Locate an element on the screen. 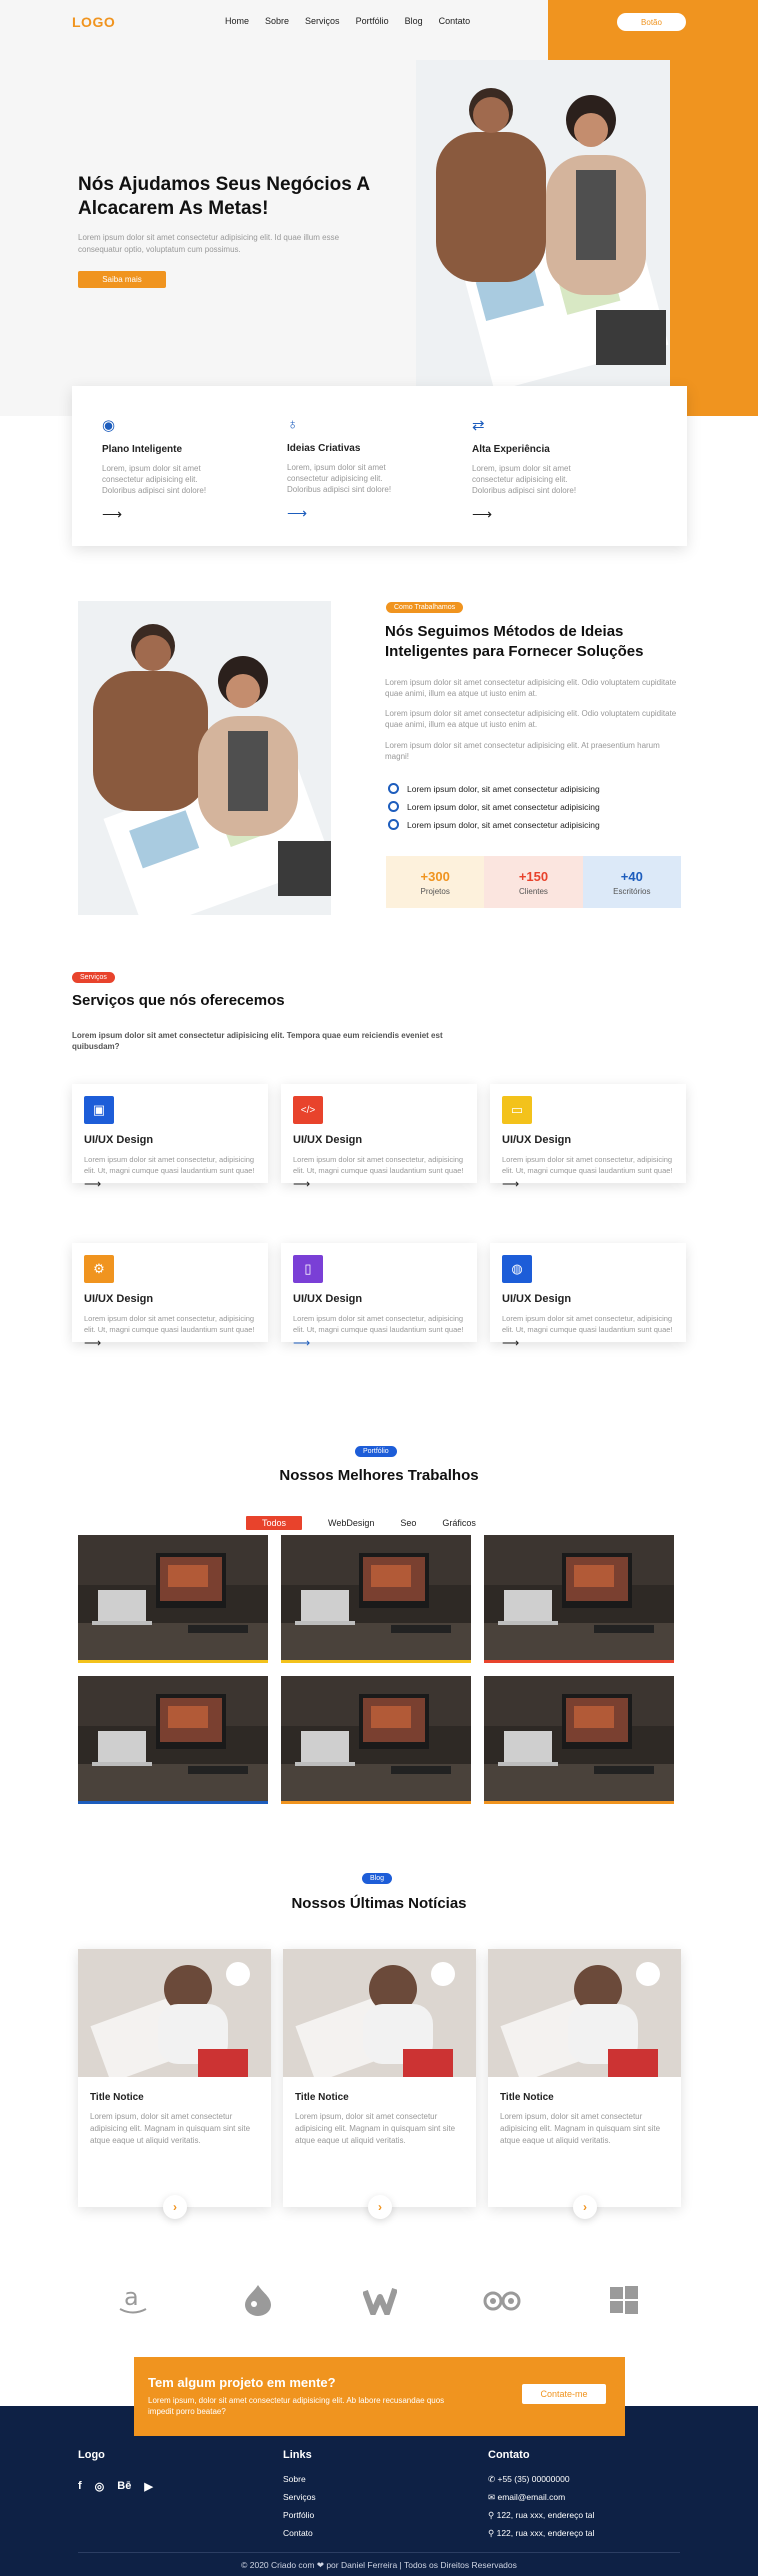  instagram-icon: ◎ is located at coordinates (100, 2486).